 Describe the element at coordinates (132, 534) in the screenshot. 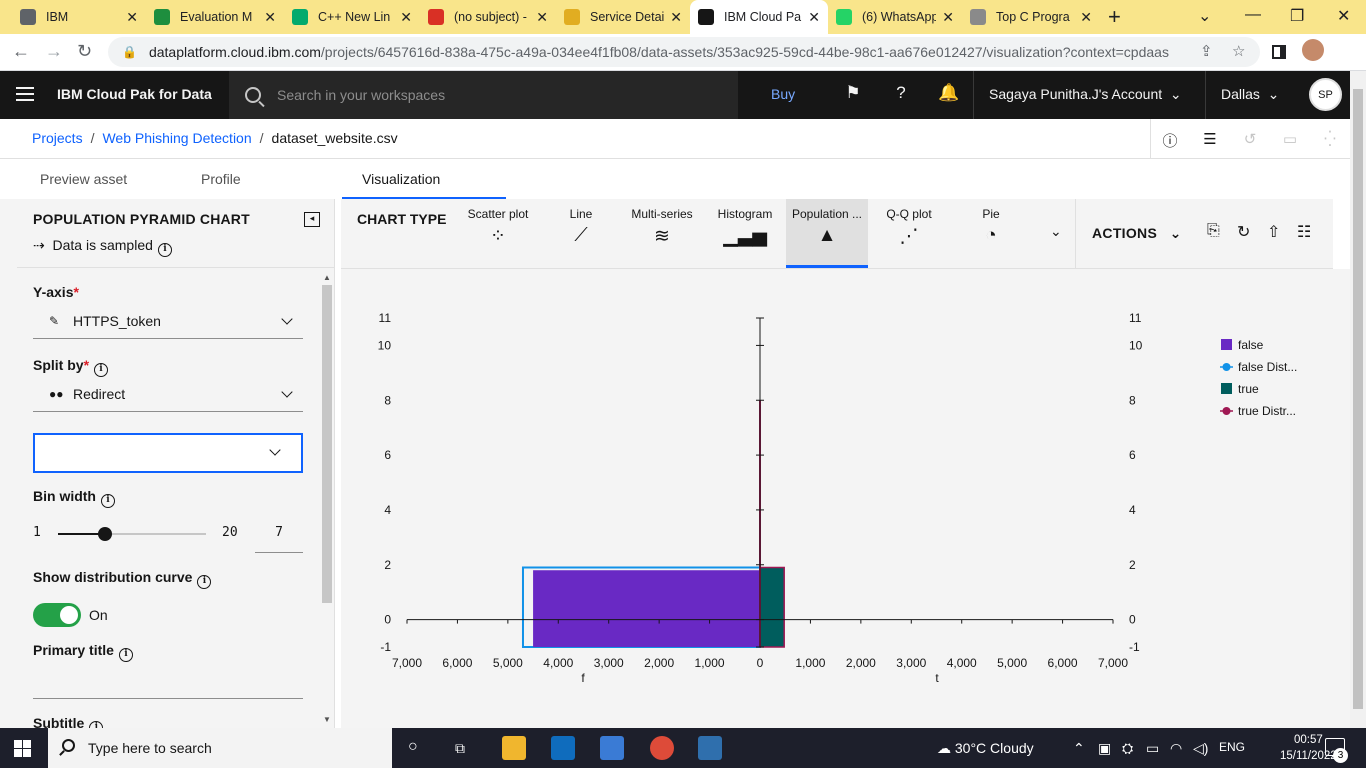

I see `binwidth-slider` at that location.